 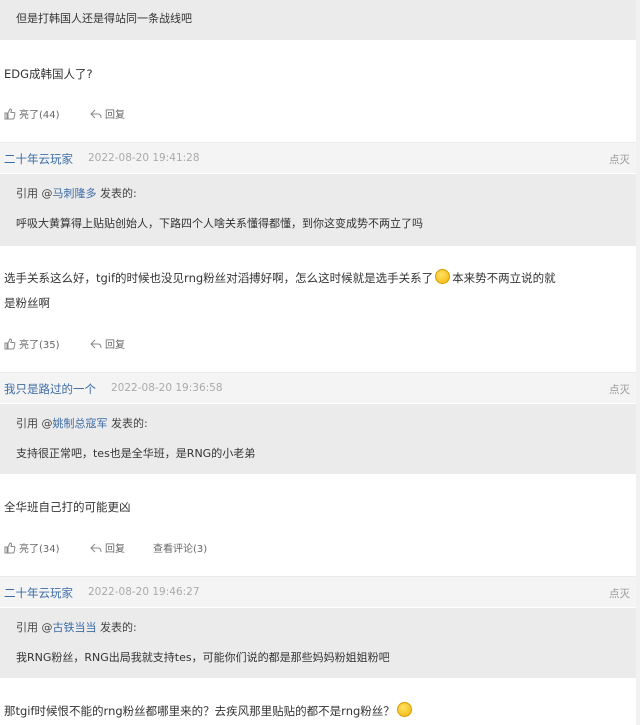 What do you see at coordinates (67, 507) in the screenshot?
I see `reply-body: 全华班自己打的可能更凶` at bounding box center [67, 507].